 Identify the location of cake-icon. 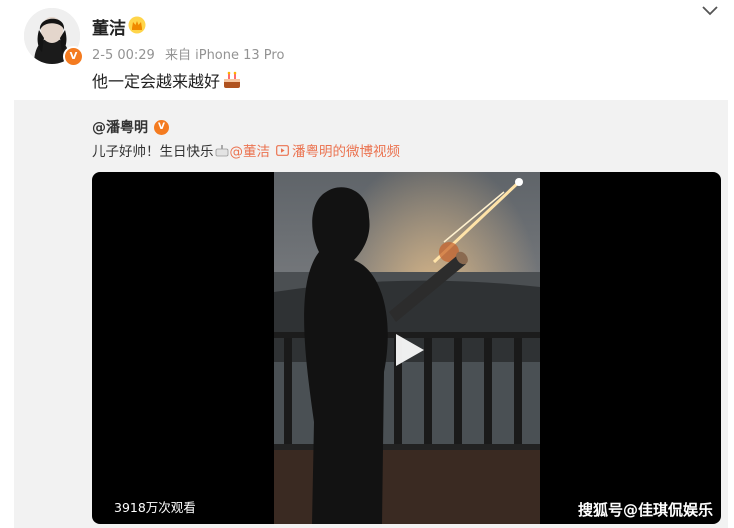
(232, 79).